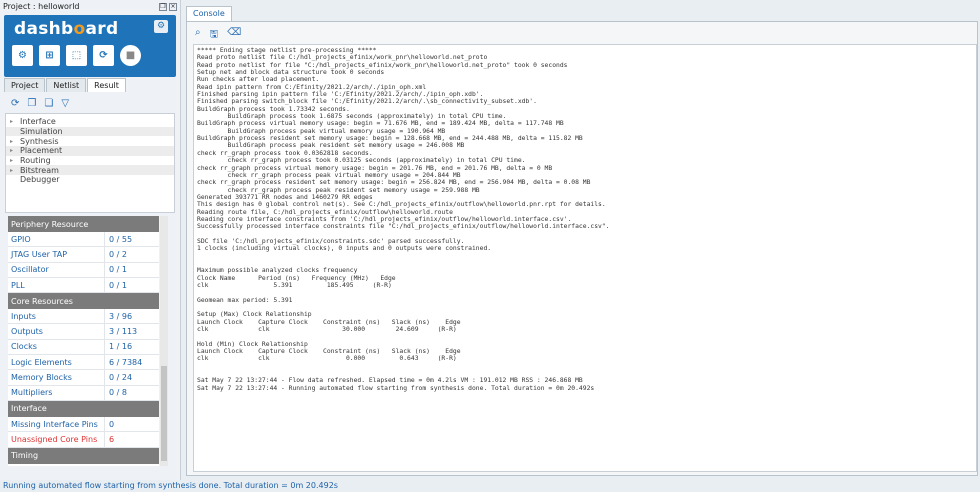 The width and height of the screenshot is (980, 492). Describe the element at coordinates (121, 347) in the screenshot. I see `resource-value: 1 / 16` at that location.